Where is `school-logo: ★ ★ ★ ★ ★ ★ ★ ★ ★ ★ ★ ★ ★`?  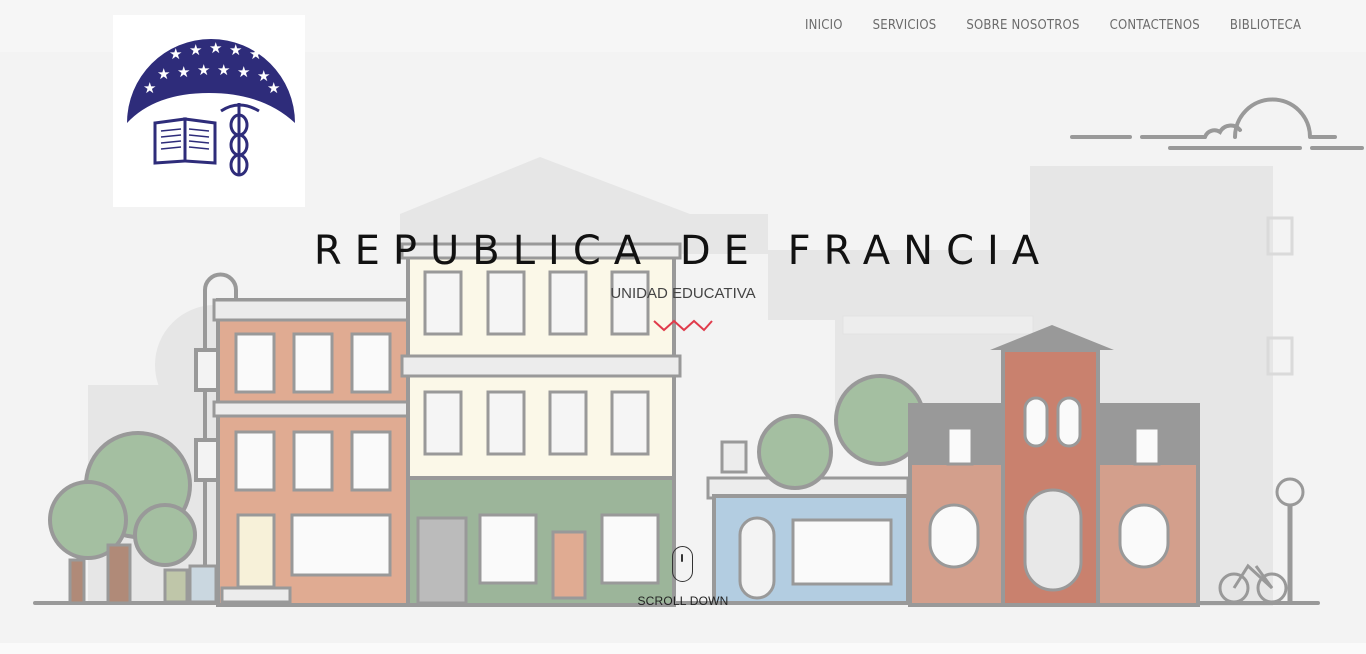 school-logo: ★ ★ ★ ★ ★ ★ ★ ★ ★ ★ ★ ★ ★ is located at coordinates (209, 111).